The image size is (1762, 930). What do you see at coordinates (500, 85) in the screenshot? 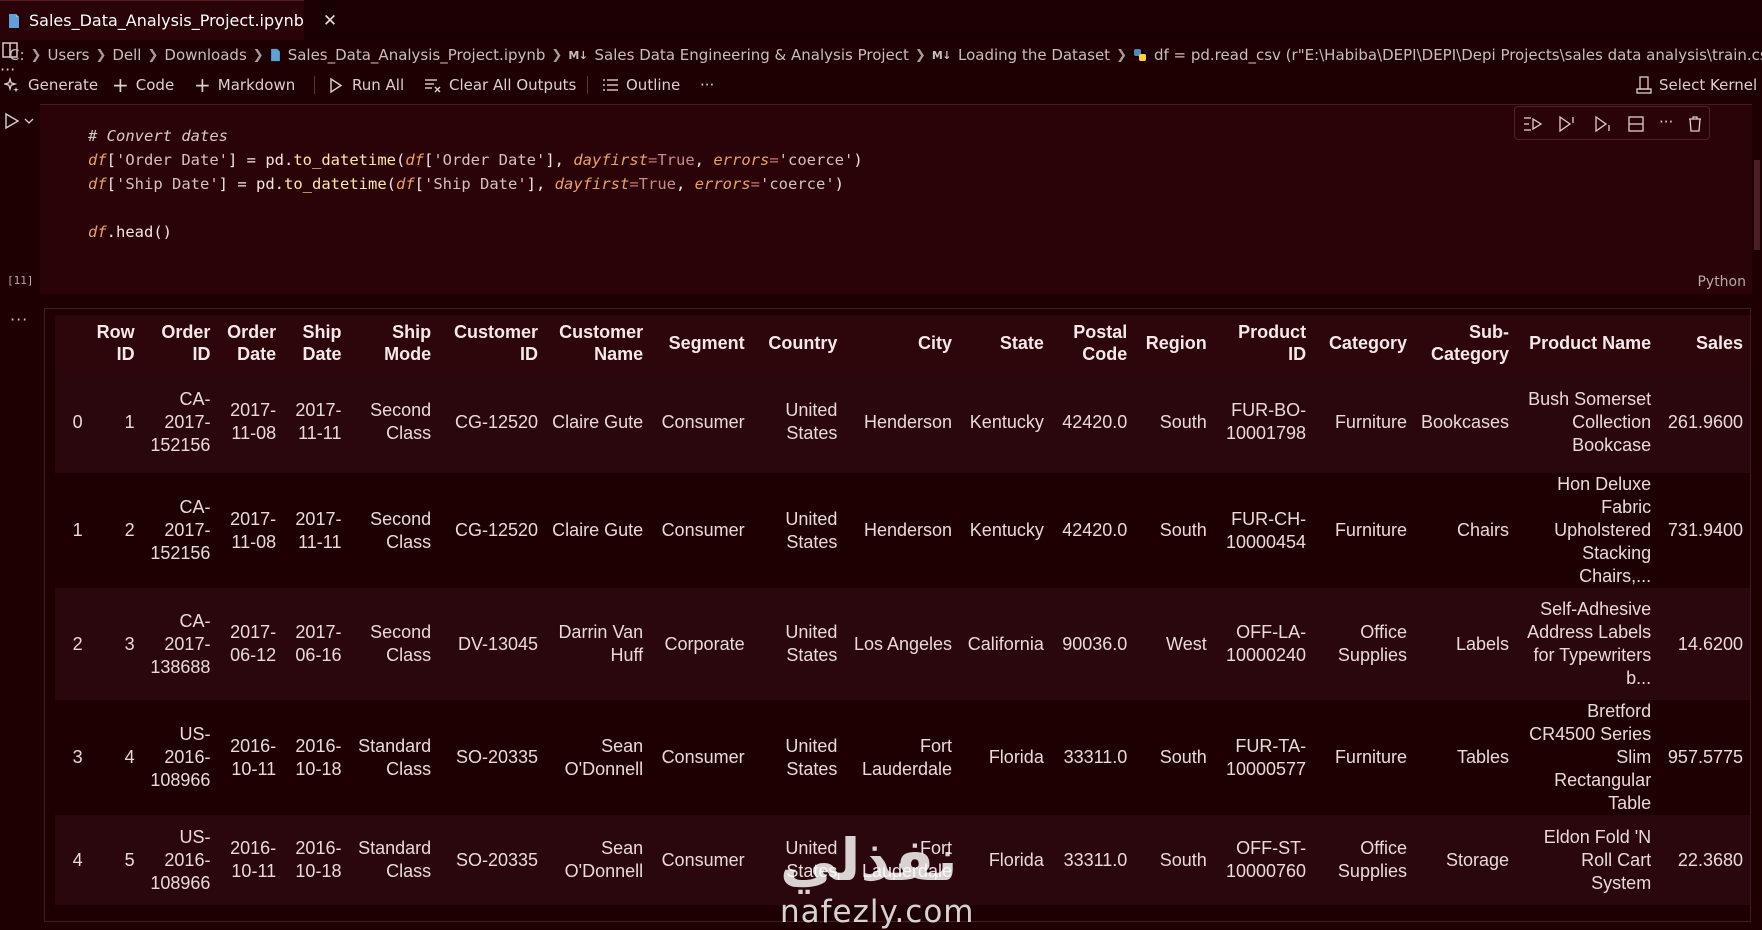
I see `clear-all-outputs-button: Clear All Outputs` at bounding box center [500, 85].